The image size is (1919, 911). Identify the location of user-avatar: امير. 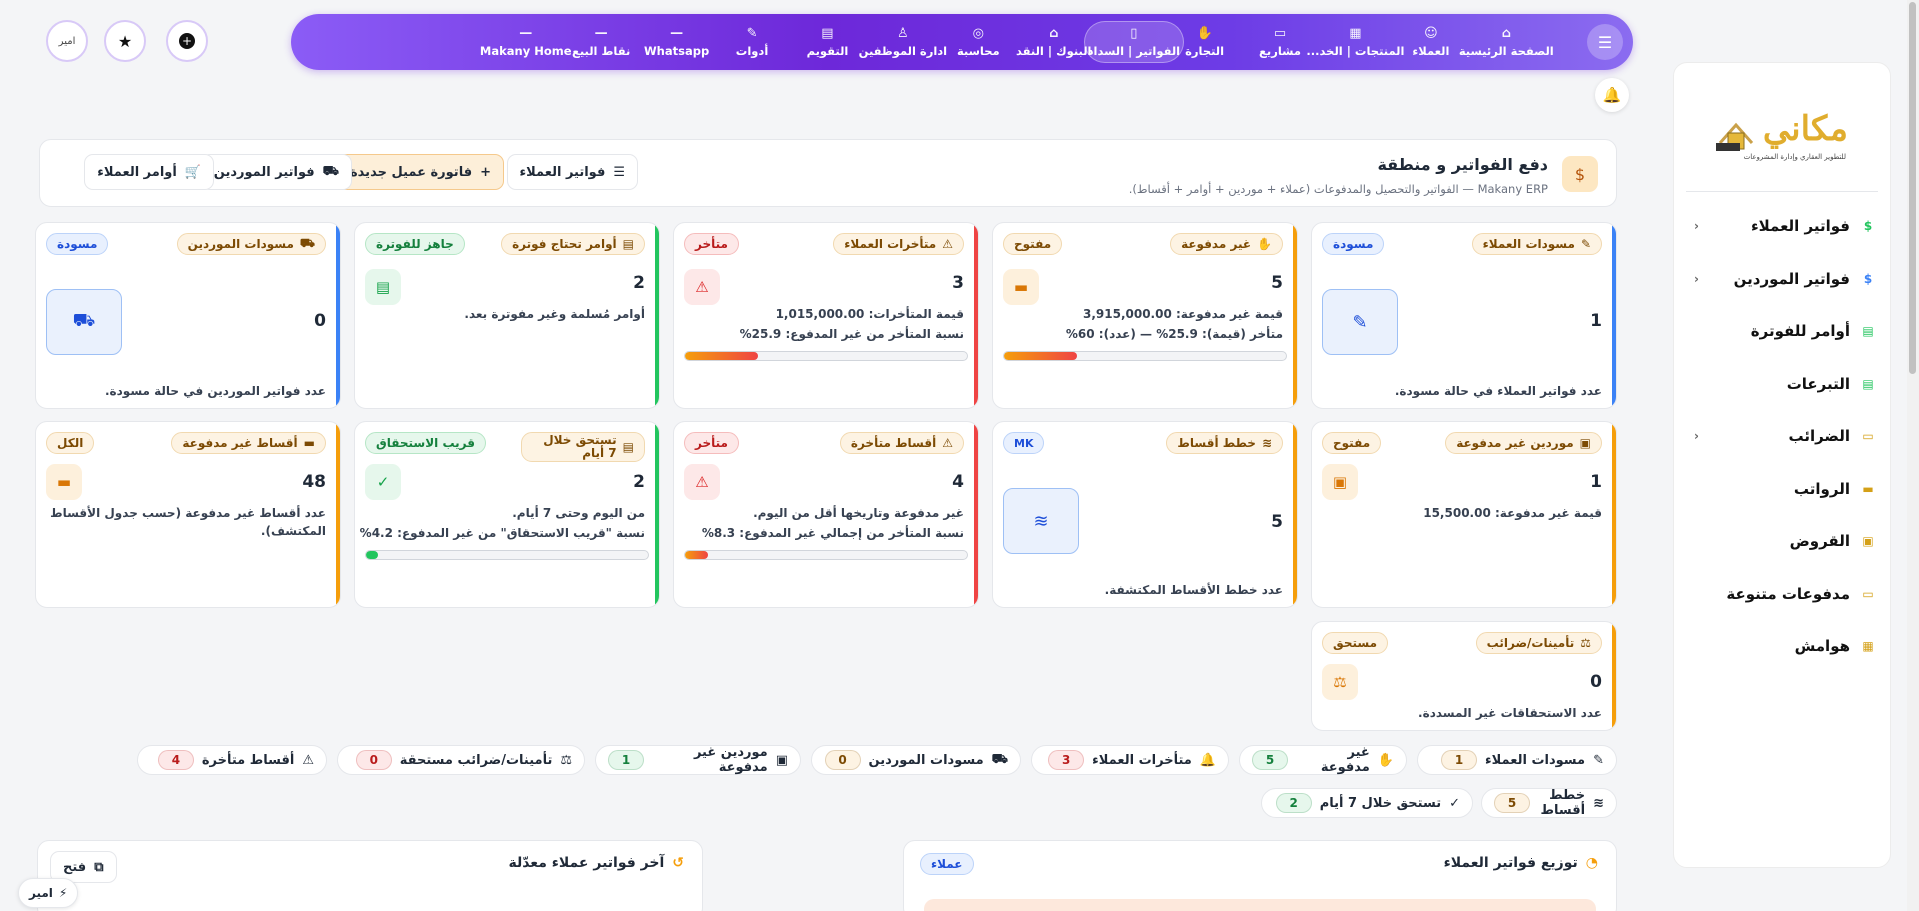
(67, 41).